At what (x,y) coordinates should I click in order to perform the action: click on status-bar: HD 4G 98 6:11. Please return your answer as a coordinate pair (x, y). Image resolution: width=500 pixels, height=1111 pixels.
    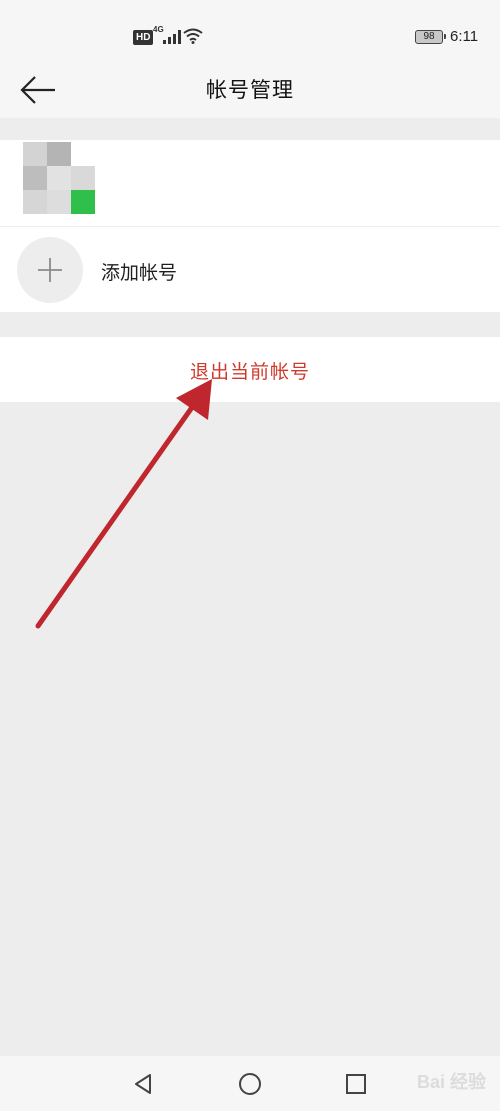
    Looking at the image, I should click on (250, 35).